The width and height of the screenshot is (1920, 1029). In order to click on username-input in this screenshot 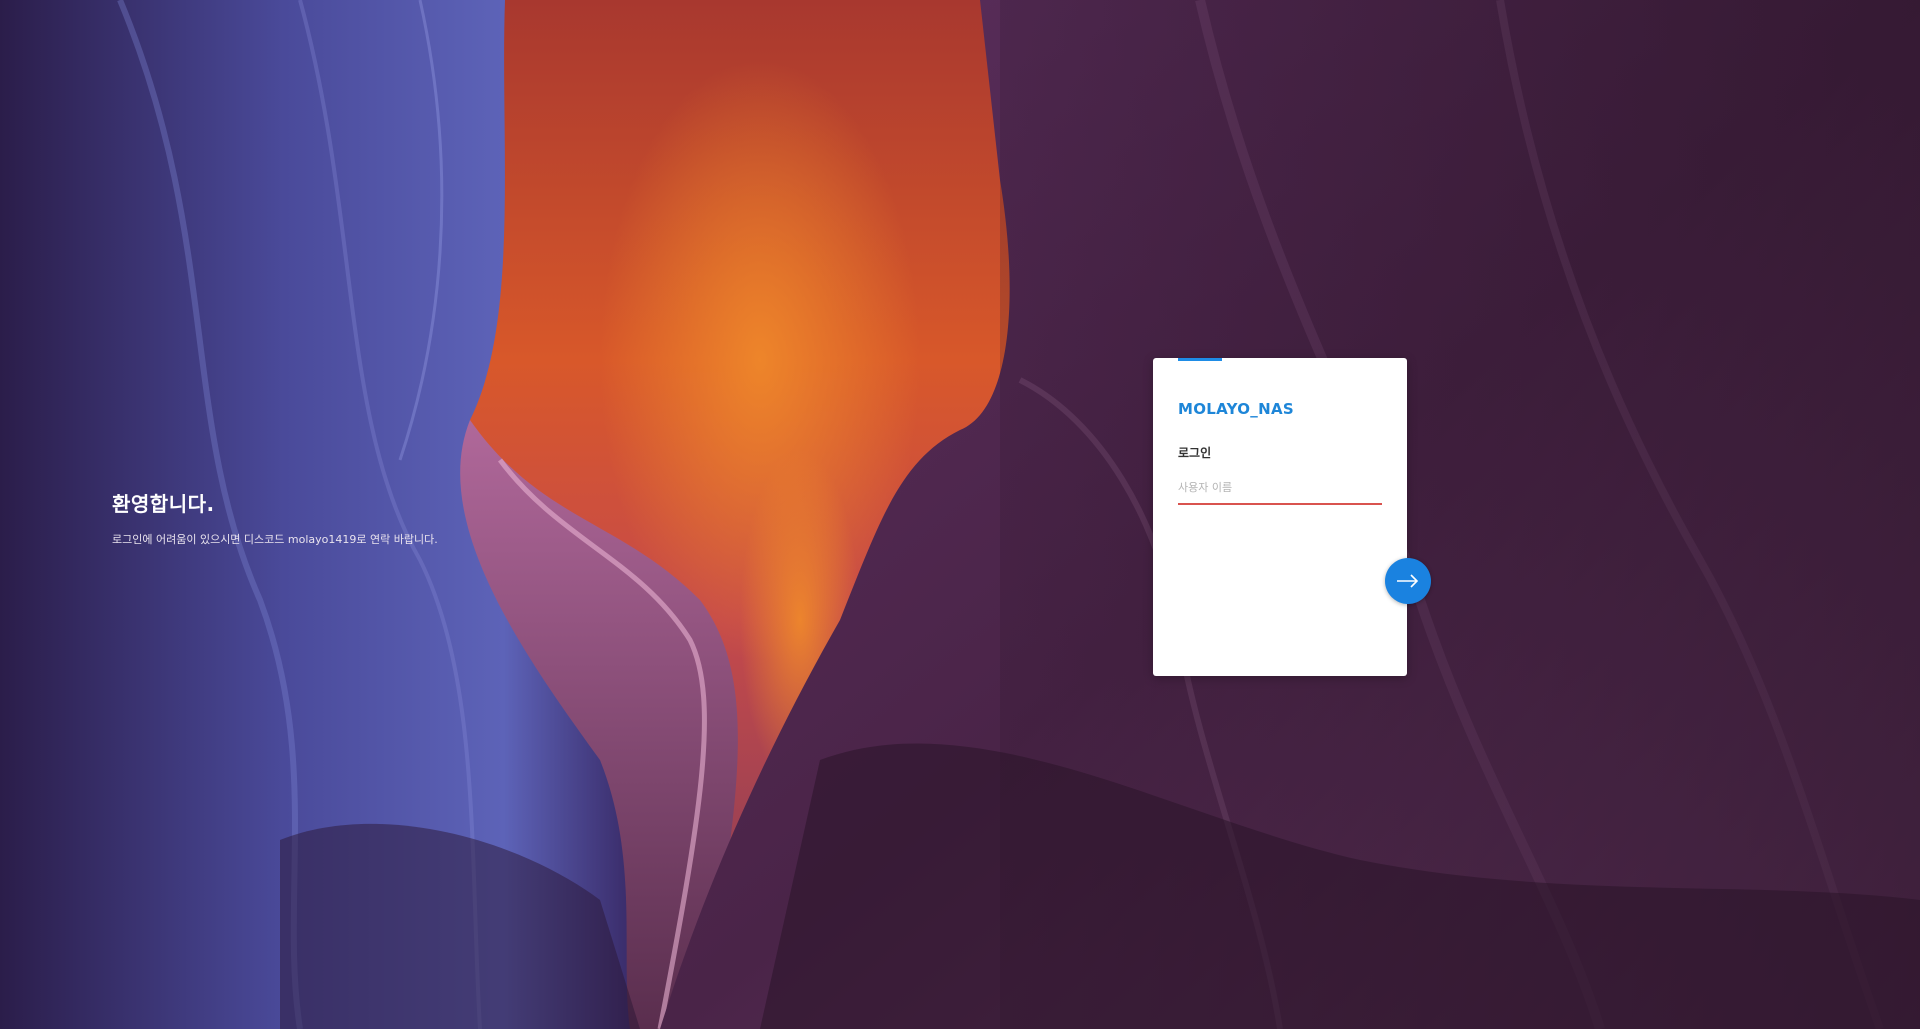, I will do `click(1280, 490)`.